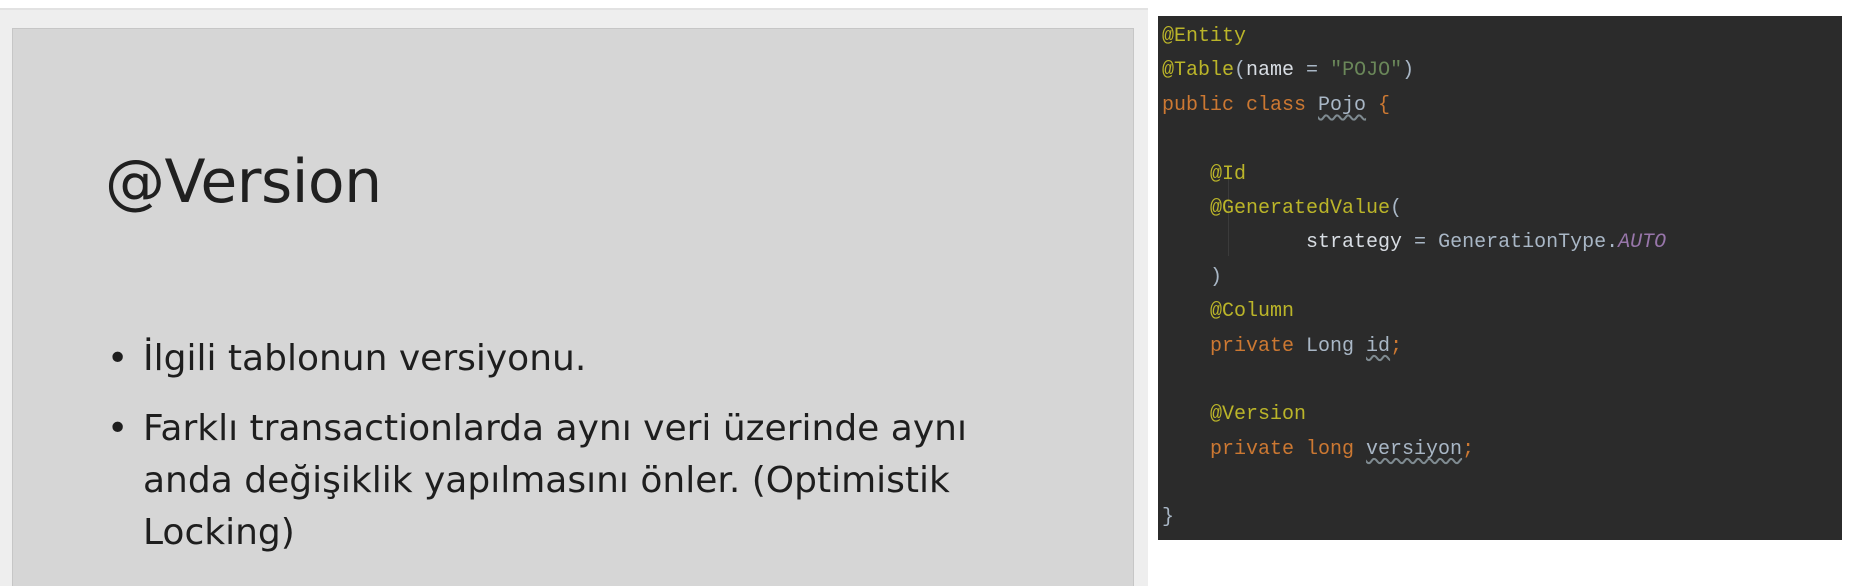 The height and width of the screenshot is (586, 1854). Describe the element at coordinates (1500, 415) in the screenshot. I see `code-line: @Version` at that location.